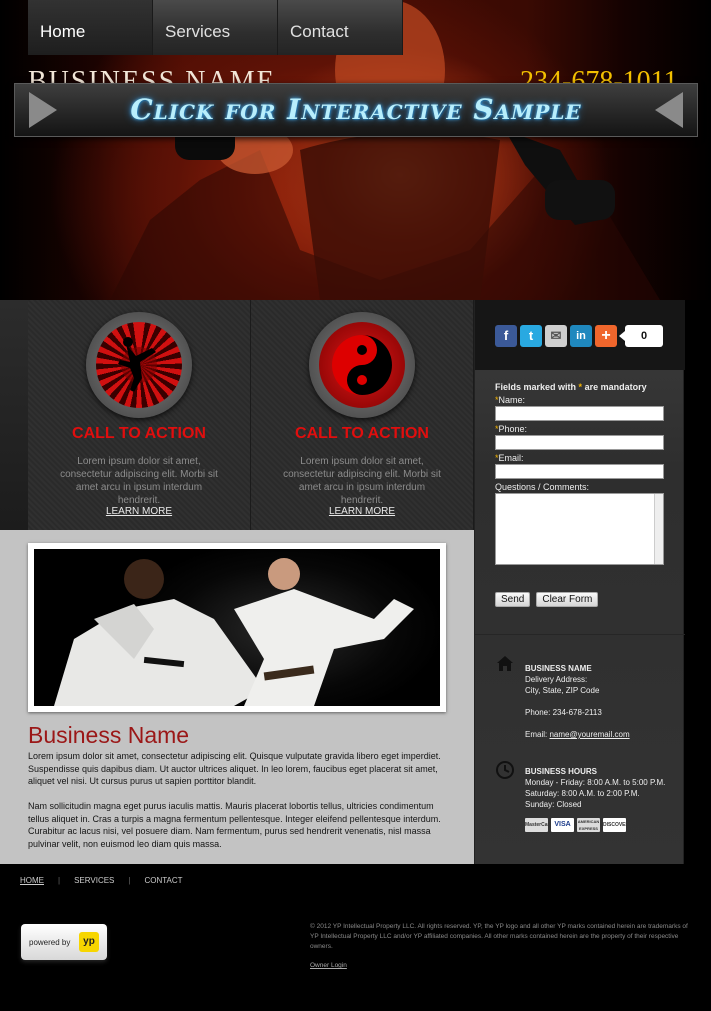 This screenshot has height=1011, width=711. Describe the element at coordinates (511, 429) in the screenshot. I see `phone-label: *Phone:` at that location.